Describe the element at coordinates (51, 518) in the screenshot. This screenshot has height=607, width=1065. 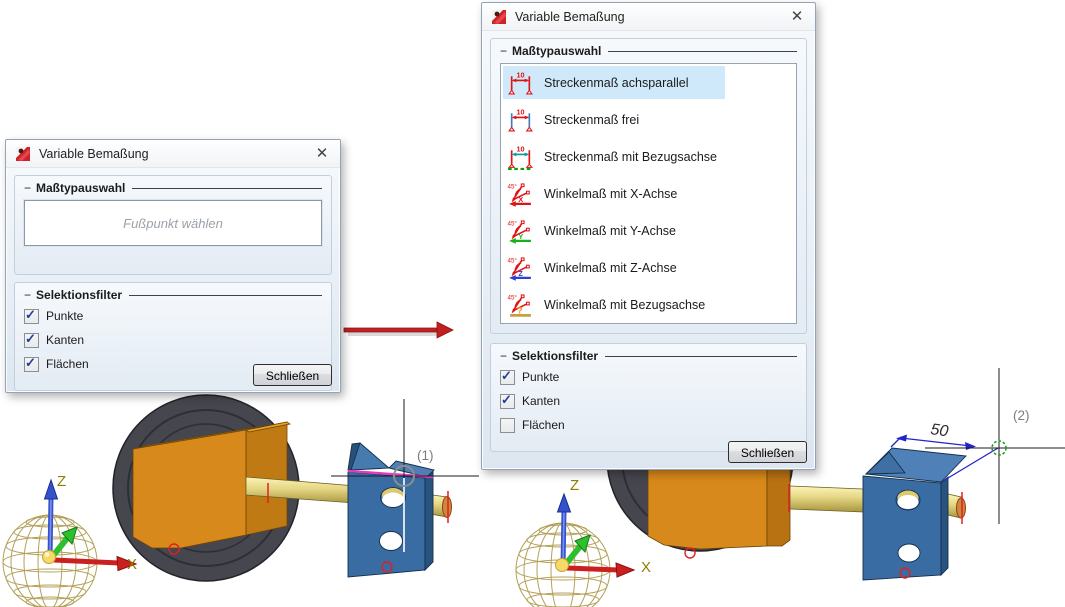
I see `z-axis-arrow-left` at that location.